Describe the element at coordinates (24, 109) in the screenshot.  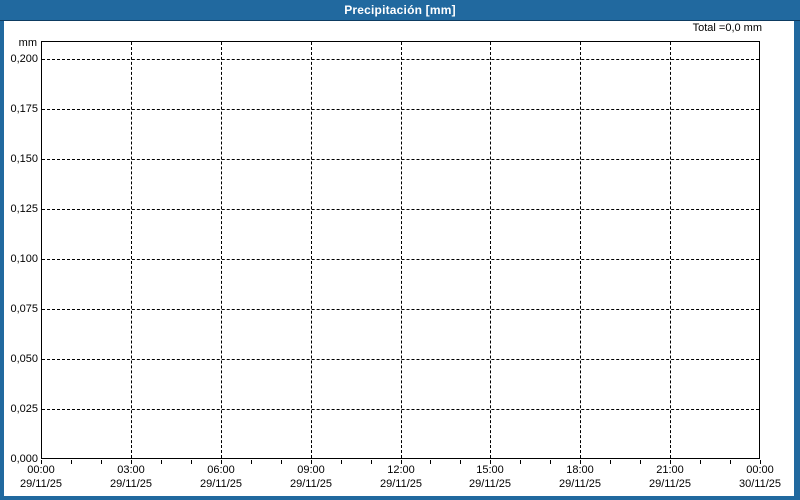
I see `y-axis-tick-label: 0,175` at that location.